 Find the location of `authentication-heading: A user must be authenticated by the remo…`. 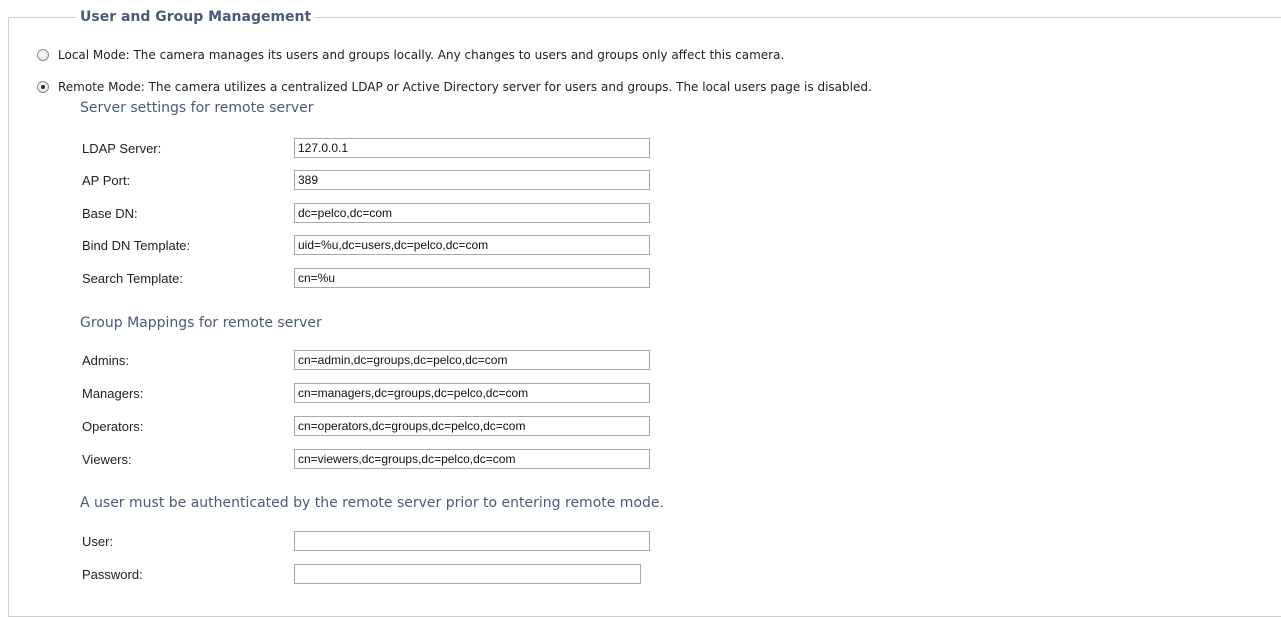

authentication-heading: A user must be authenticated by the remo… is located at coordinates (372, 503).